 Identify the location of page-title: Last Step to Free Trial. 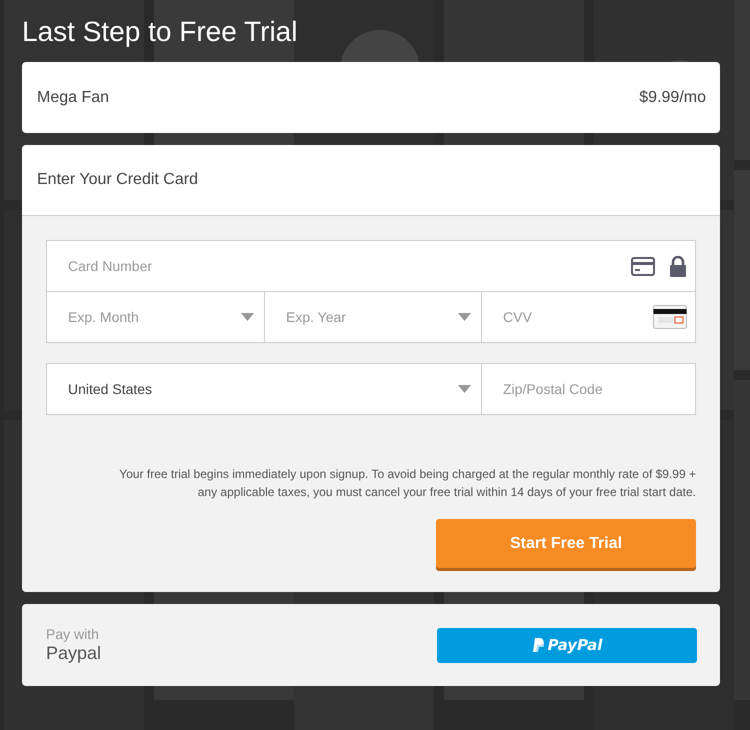
(160, 32).